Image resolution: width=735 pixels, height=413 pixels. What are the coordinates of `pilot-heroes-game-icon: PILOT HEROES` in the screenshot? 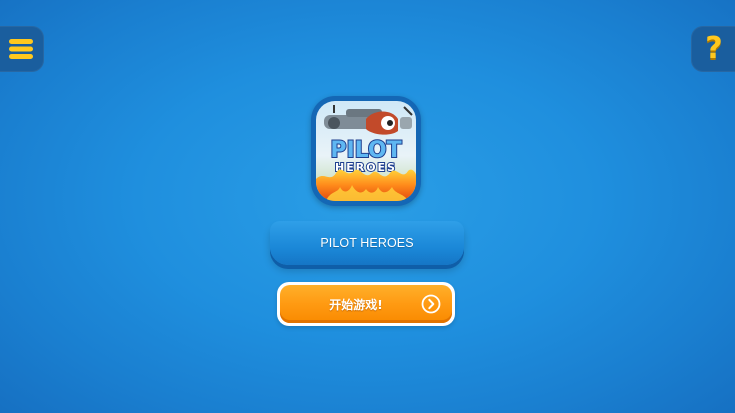 It's located at (366, 151).